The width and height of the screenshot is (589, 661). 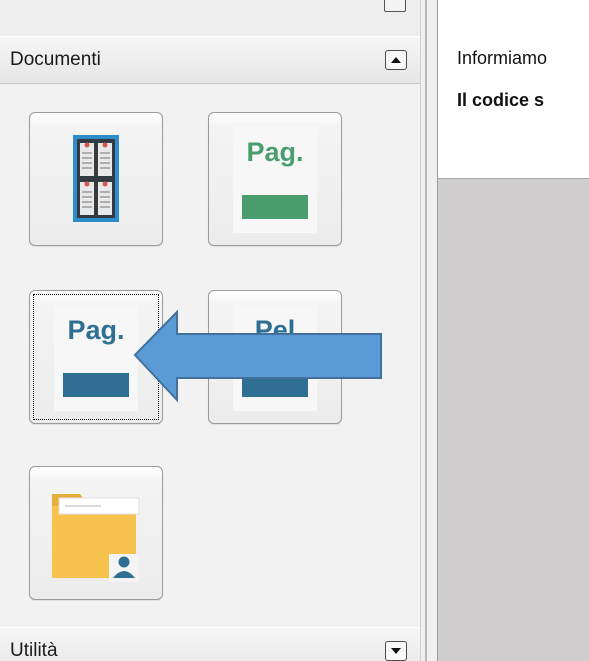 I want to click on pagelle-blue-tile-button: Pag., so click(x=96, y=357).